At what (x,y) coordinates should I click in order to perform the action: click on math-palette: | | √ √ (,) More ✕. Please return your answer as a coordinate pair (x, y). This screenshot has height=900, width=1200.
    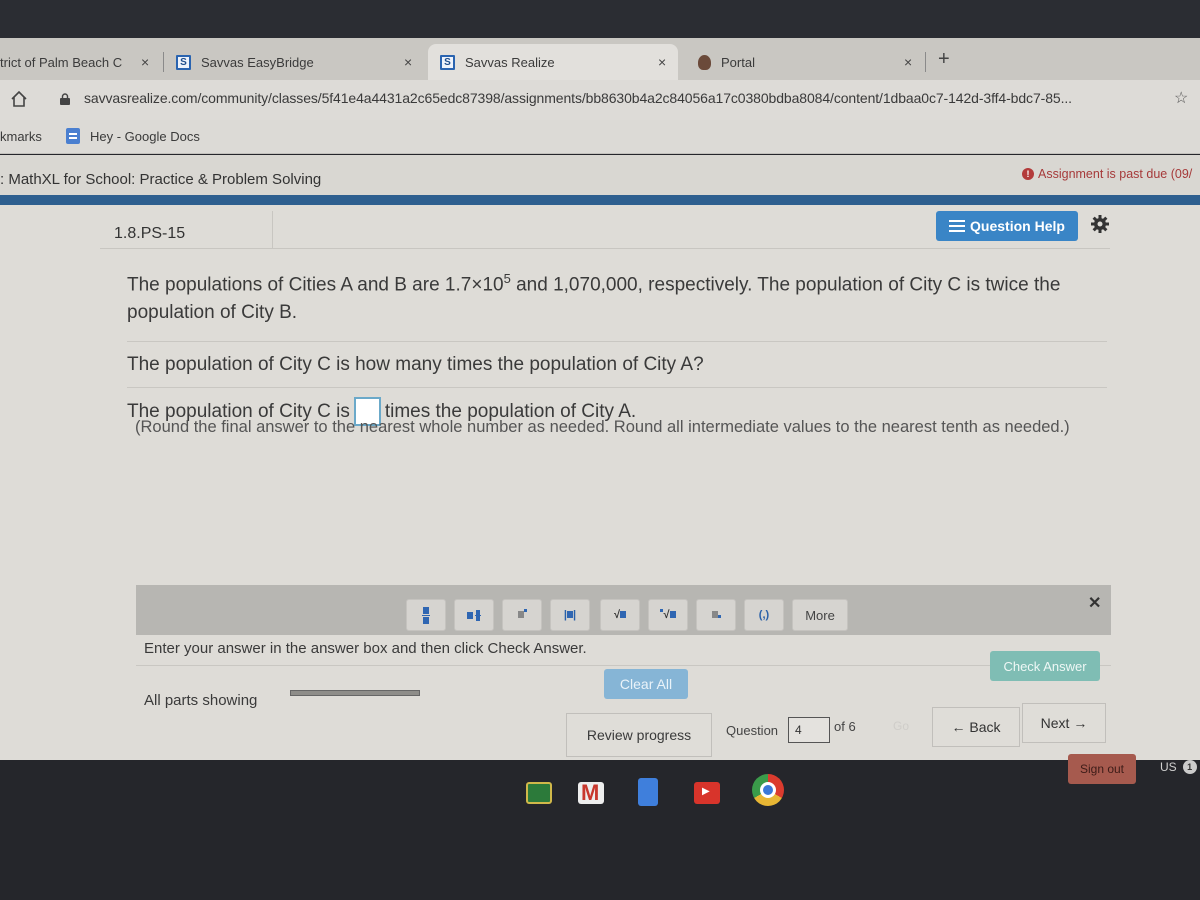
    Looking at the image, I should click on (623, 610).